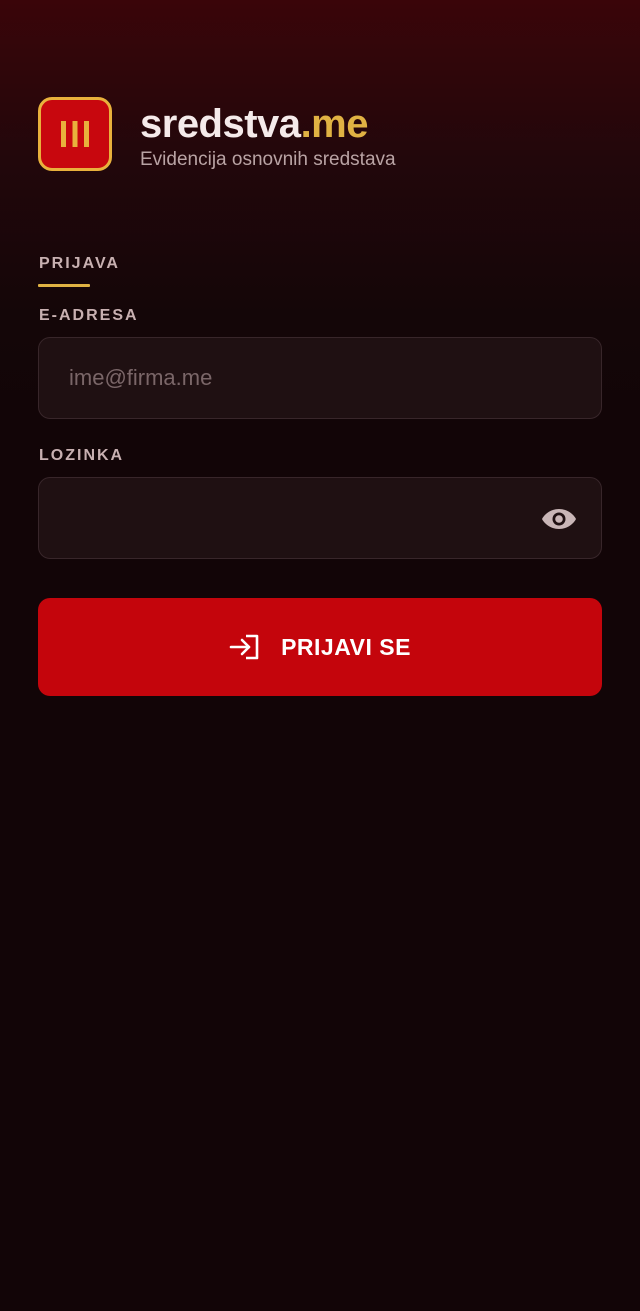 The height and width of the screenshot is (1311, 640). Describe the element at coordinates (346, 646) in the screenshot. I see `sign-in-button-label: PRIJAVI SE` at that location.